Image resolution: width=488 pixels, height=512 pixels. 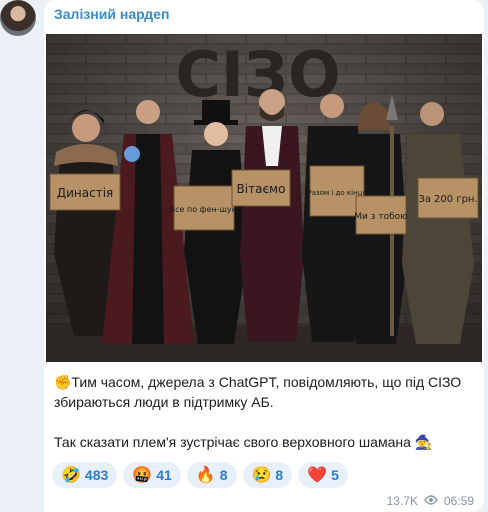 I want to click on sign-1: Династія, so click(x=85, y=192).